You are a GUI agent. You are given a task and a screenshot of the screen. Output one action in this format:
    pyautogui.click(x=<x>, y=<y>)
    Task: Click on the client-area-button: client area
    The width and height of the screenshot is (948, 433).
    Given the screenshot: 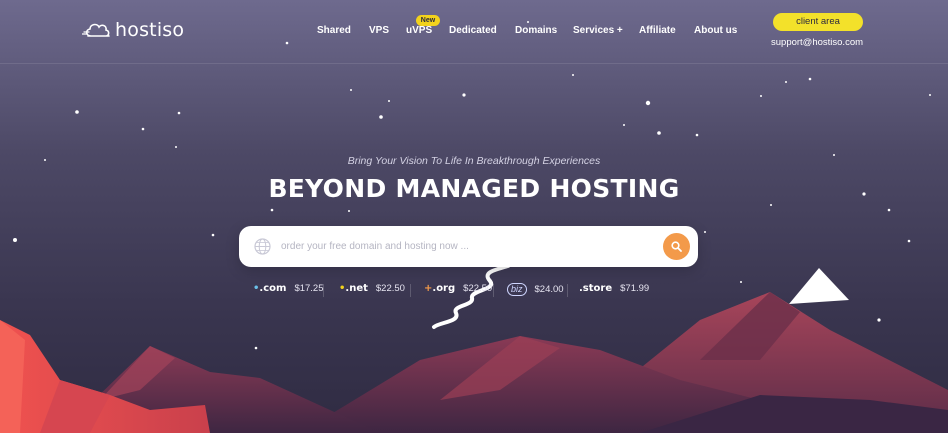 What is the action you would take?
    pyautogui.click(x=818, y=22)
    